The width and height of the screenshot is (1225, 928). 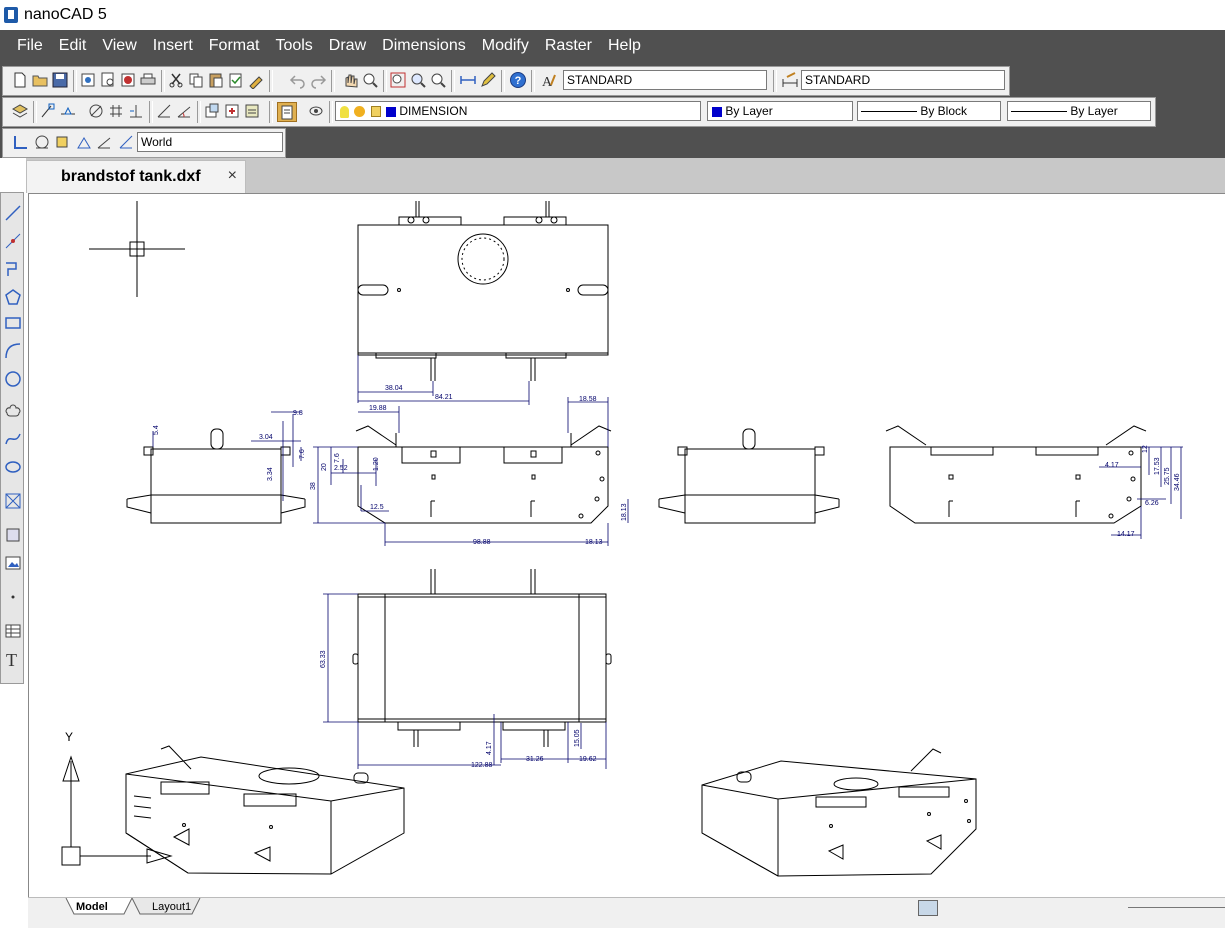 I want to click on block-insert-icon, so click(x=13, y=501).